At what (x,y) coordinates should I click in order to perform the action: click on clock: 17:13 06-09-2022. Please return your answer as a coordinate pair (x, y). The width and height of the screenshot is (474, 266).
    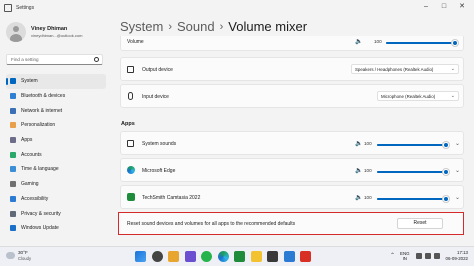
    Looking at the image, I should click on (457, 255).